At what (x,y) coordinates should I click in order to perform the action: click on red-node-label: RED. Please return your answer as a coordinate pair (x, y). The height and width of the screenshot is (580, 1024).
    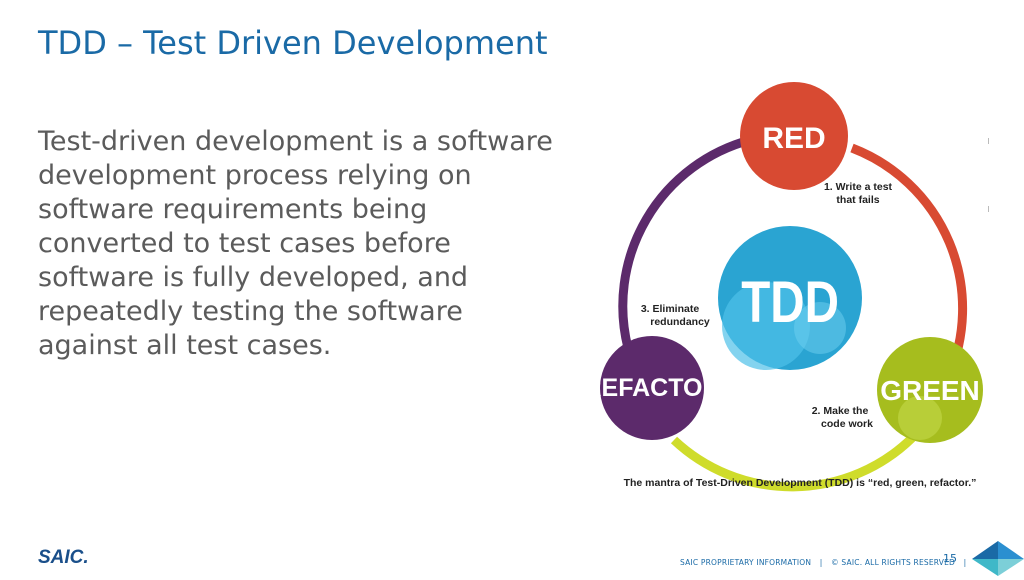
    Looking at the image, I should click on (793, 138).